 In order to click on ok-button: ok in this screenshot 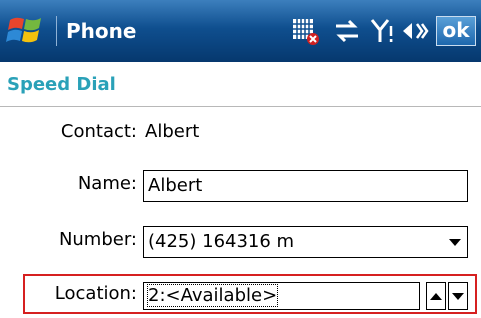, I will do `click(456, 31)`.